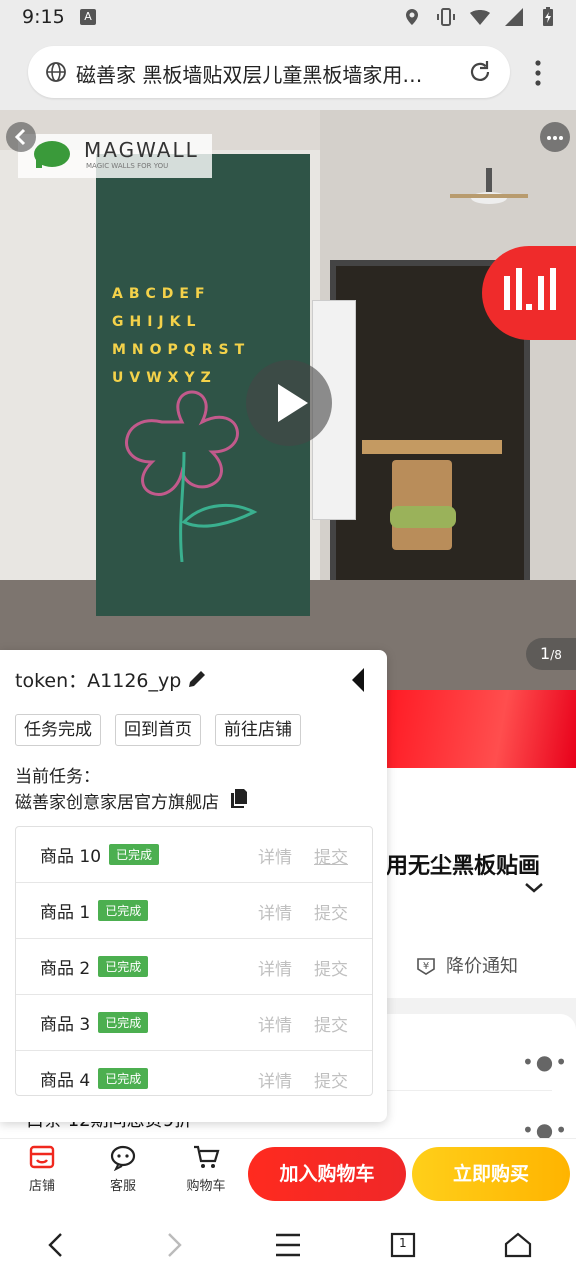 This screenshot has height=1280, width=576. I want to click on item-name: 商品 1, so click(65, 913).